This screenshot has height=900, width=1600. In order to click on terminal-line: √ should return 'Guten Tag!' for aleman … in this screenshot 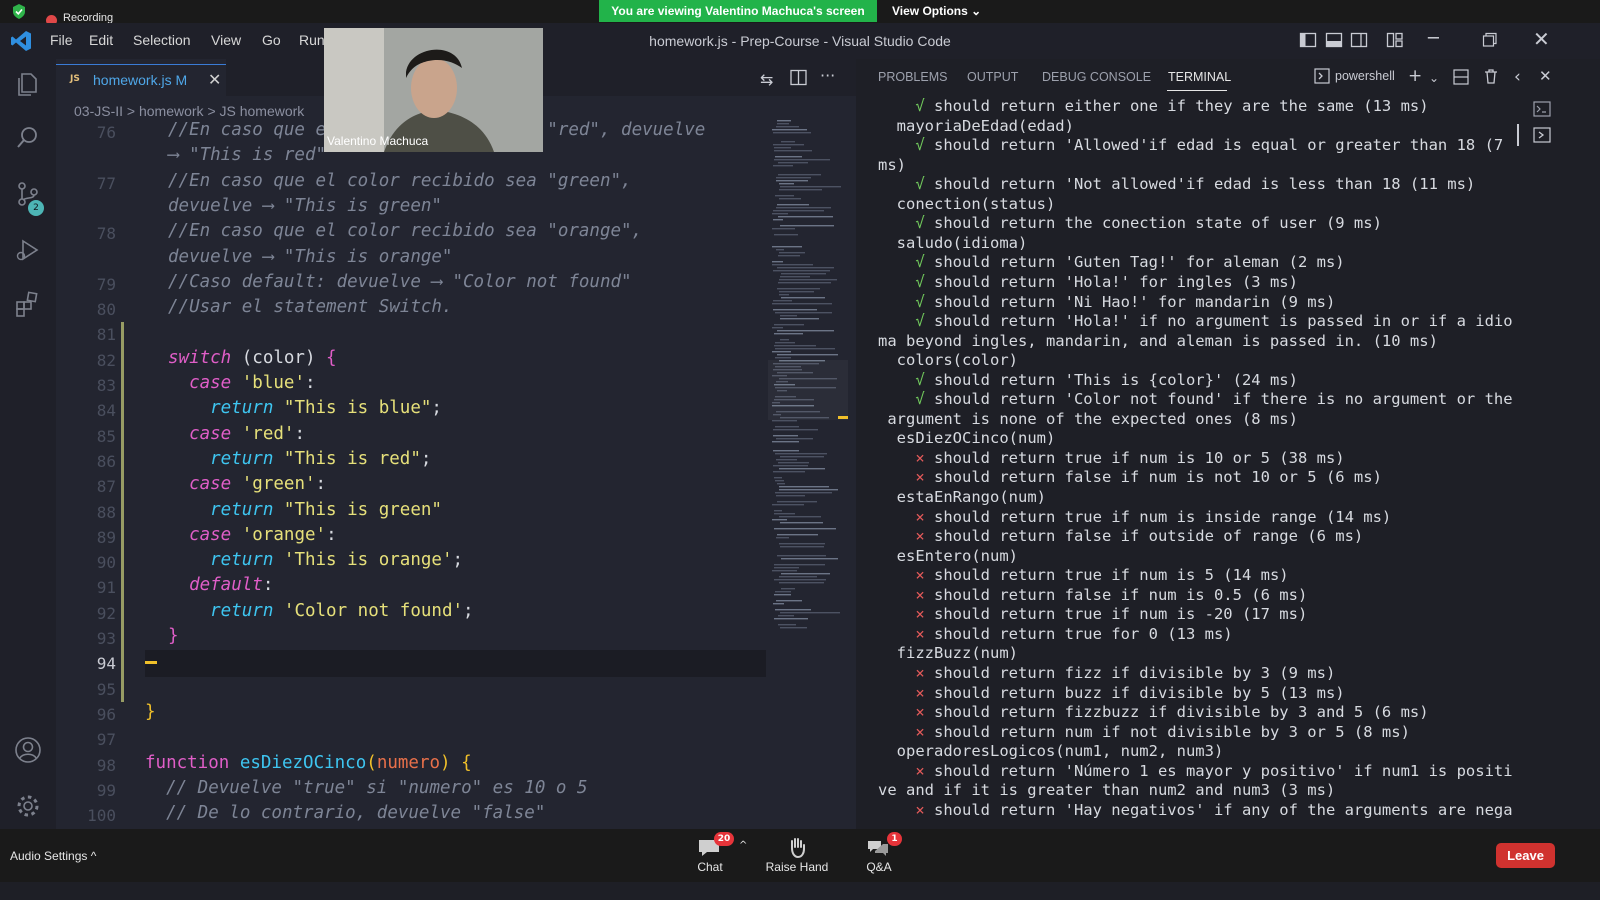, I will do `click(1111, 262)`.